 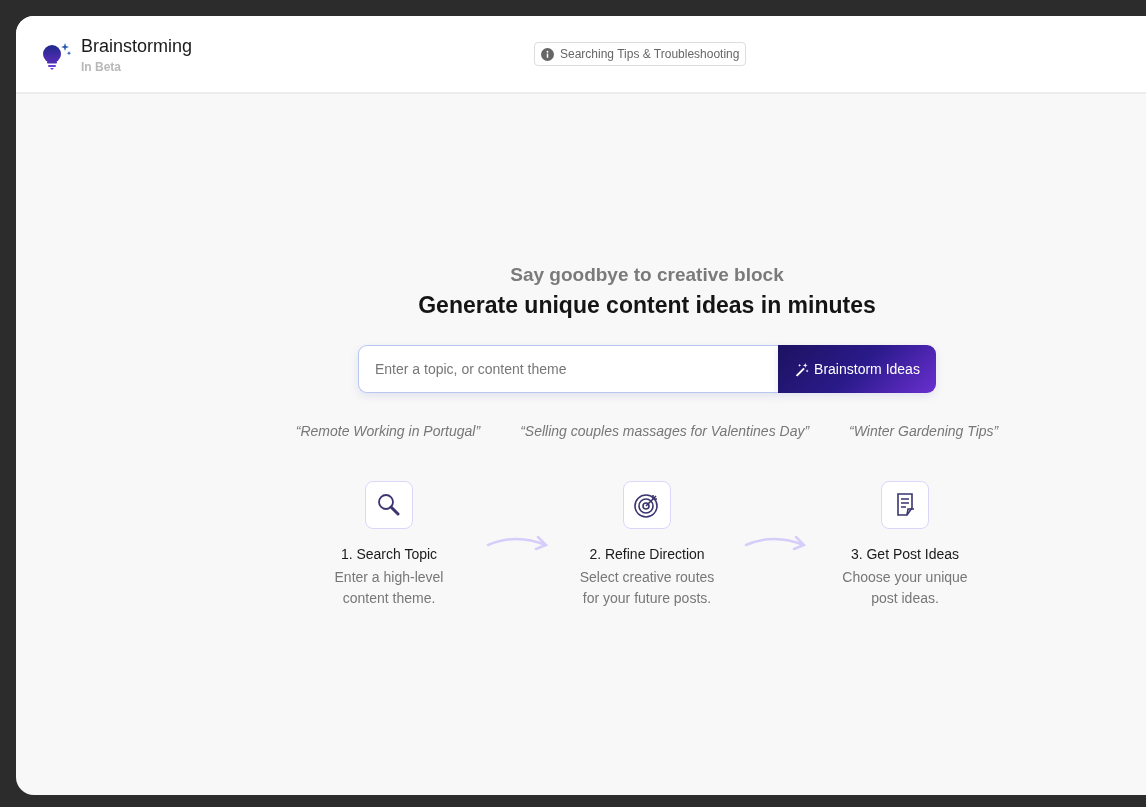 What do you see at coordinates (647, 275) in the screenshot?
I see `tagline: Say goodbye to creative block` at bounding box center [647, 275].